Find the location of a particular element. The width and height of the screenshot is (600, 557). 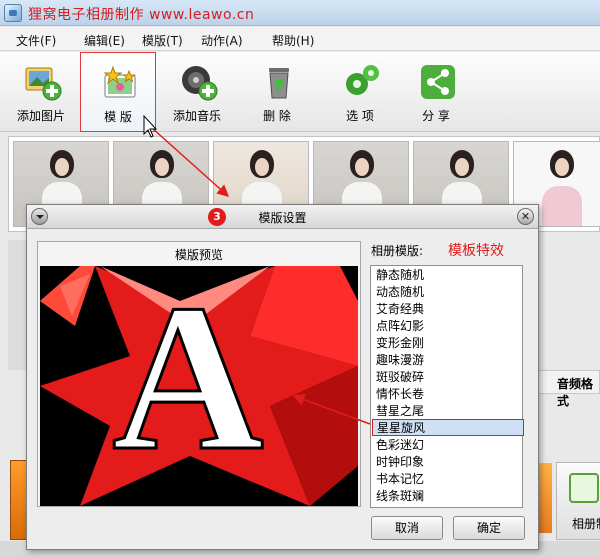

template-list-item: 动态随机 is located at coordinates (446, 292).